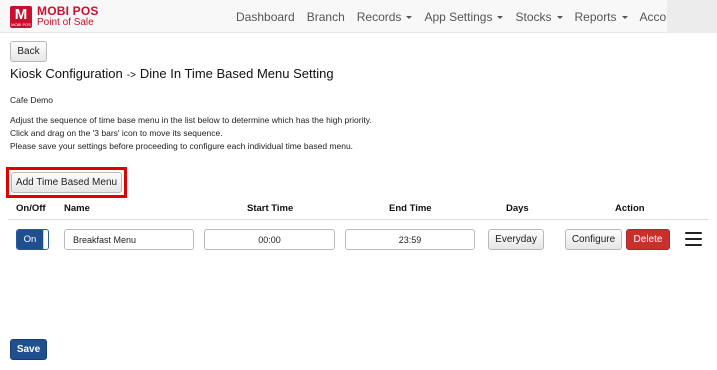 The width and height of the screenshot is (717, 370). Describe the element at coordinates (28, 51) in the screenshot. I see `back-button: Back` at that location.